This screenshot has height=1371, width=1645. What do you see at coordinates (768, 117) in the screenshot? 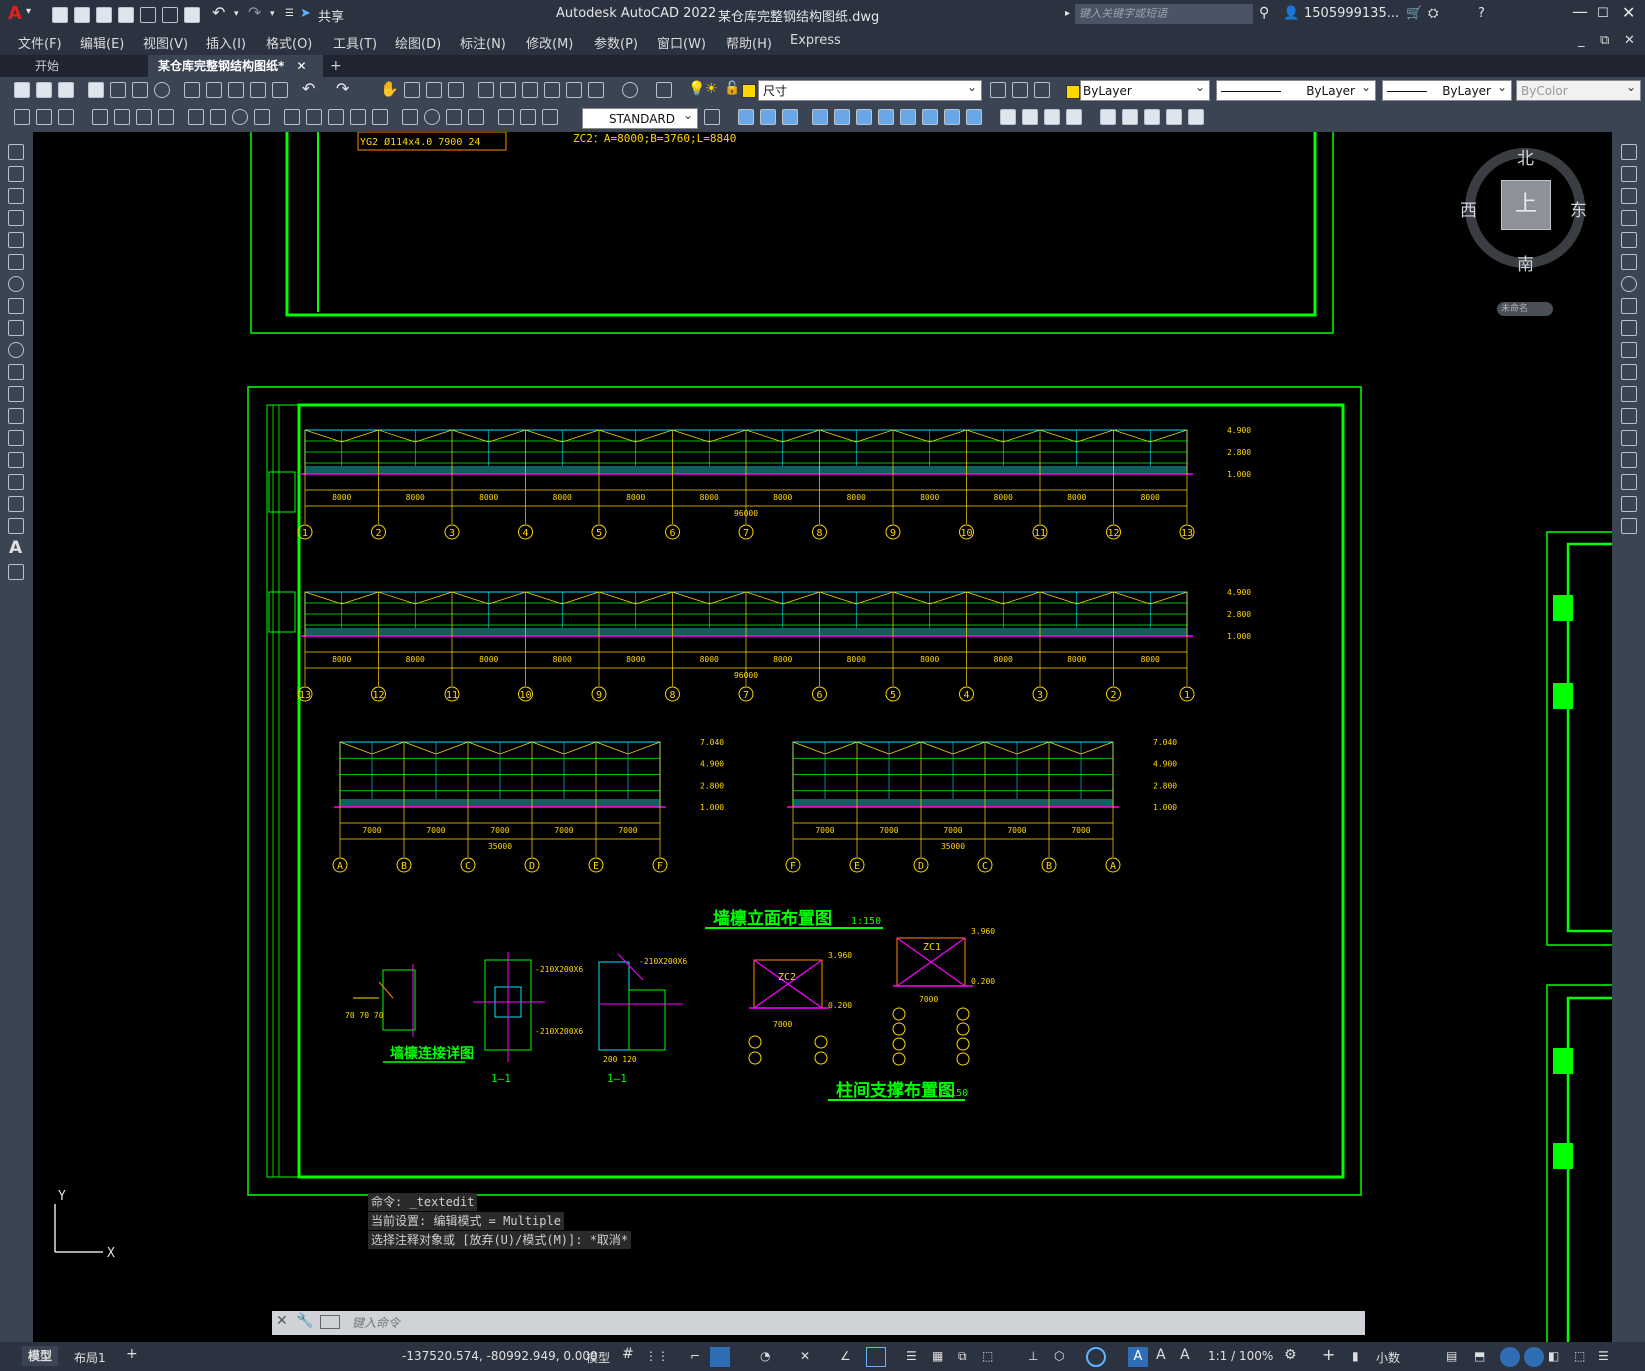
I see `subtract-icon` at bounding box center [768, 117].